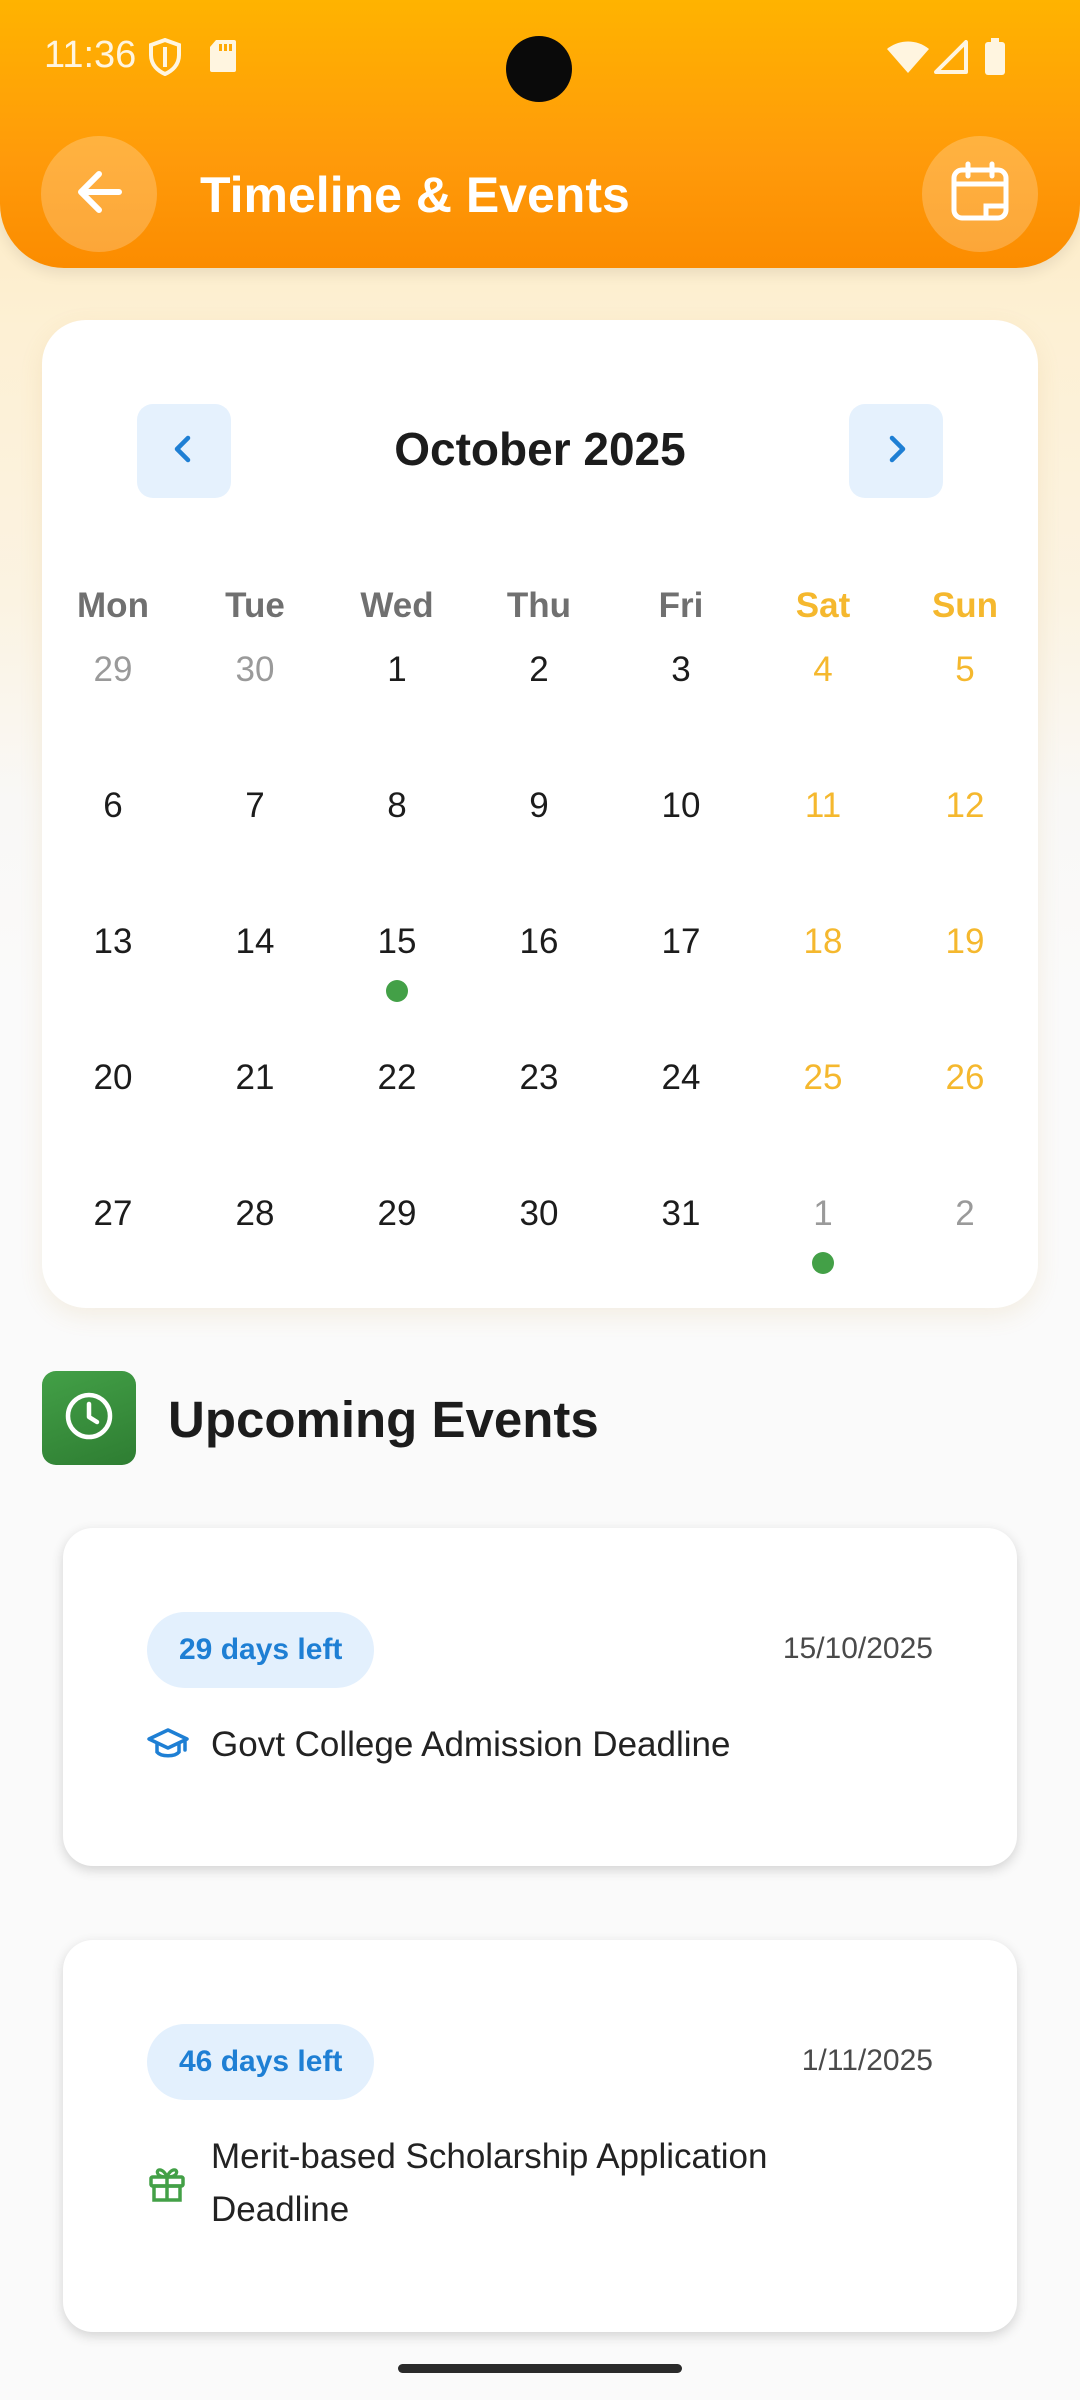 This screenshot has width=1080, height=2400. Describe the element at coordinates (471, 1744) in the screenshot. I see `event-title: Govt College Admission Deadline` at that location.